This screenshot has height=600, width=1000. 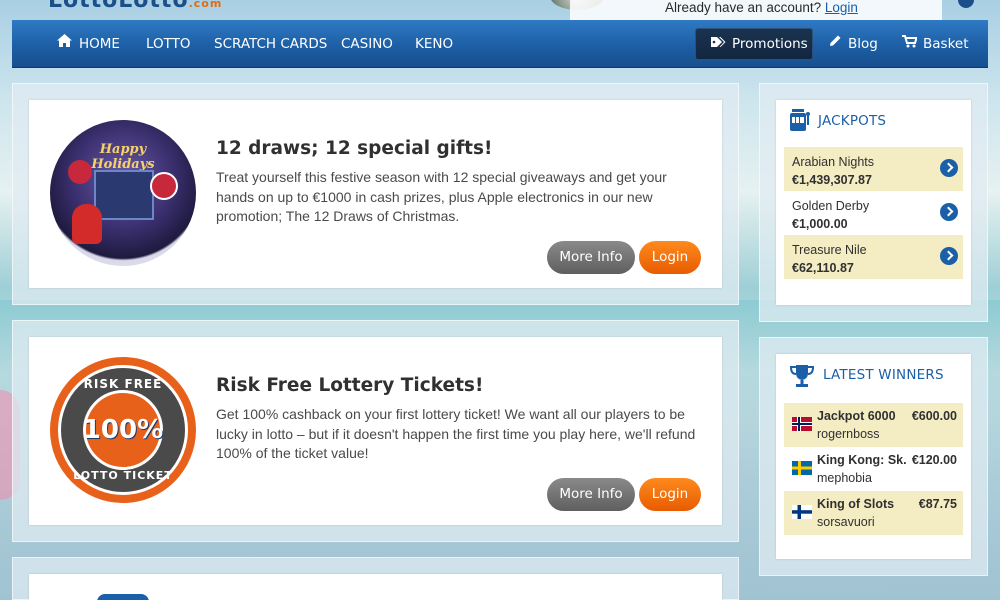 I want to click on nav-label-keno: KENO, so click(x=434, y=44).